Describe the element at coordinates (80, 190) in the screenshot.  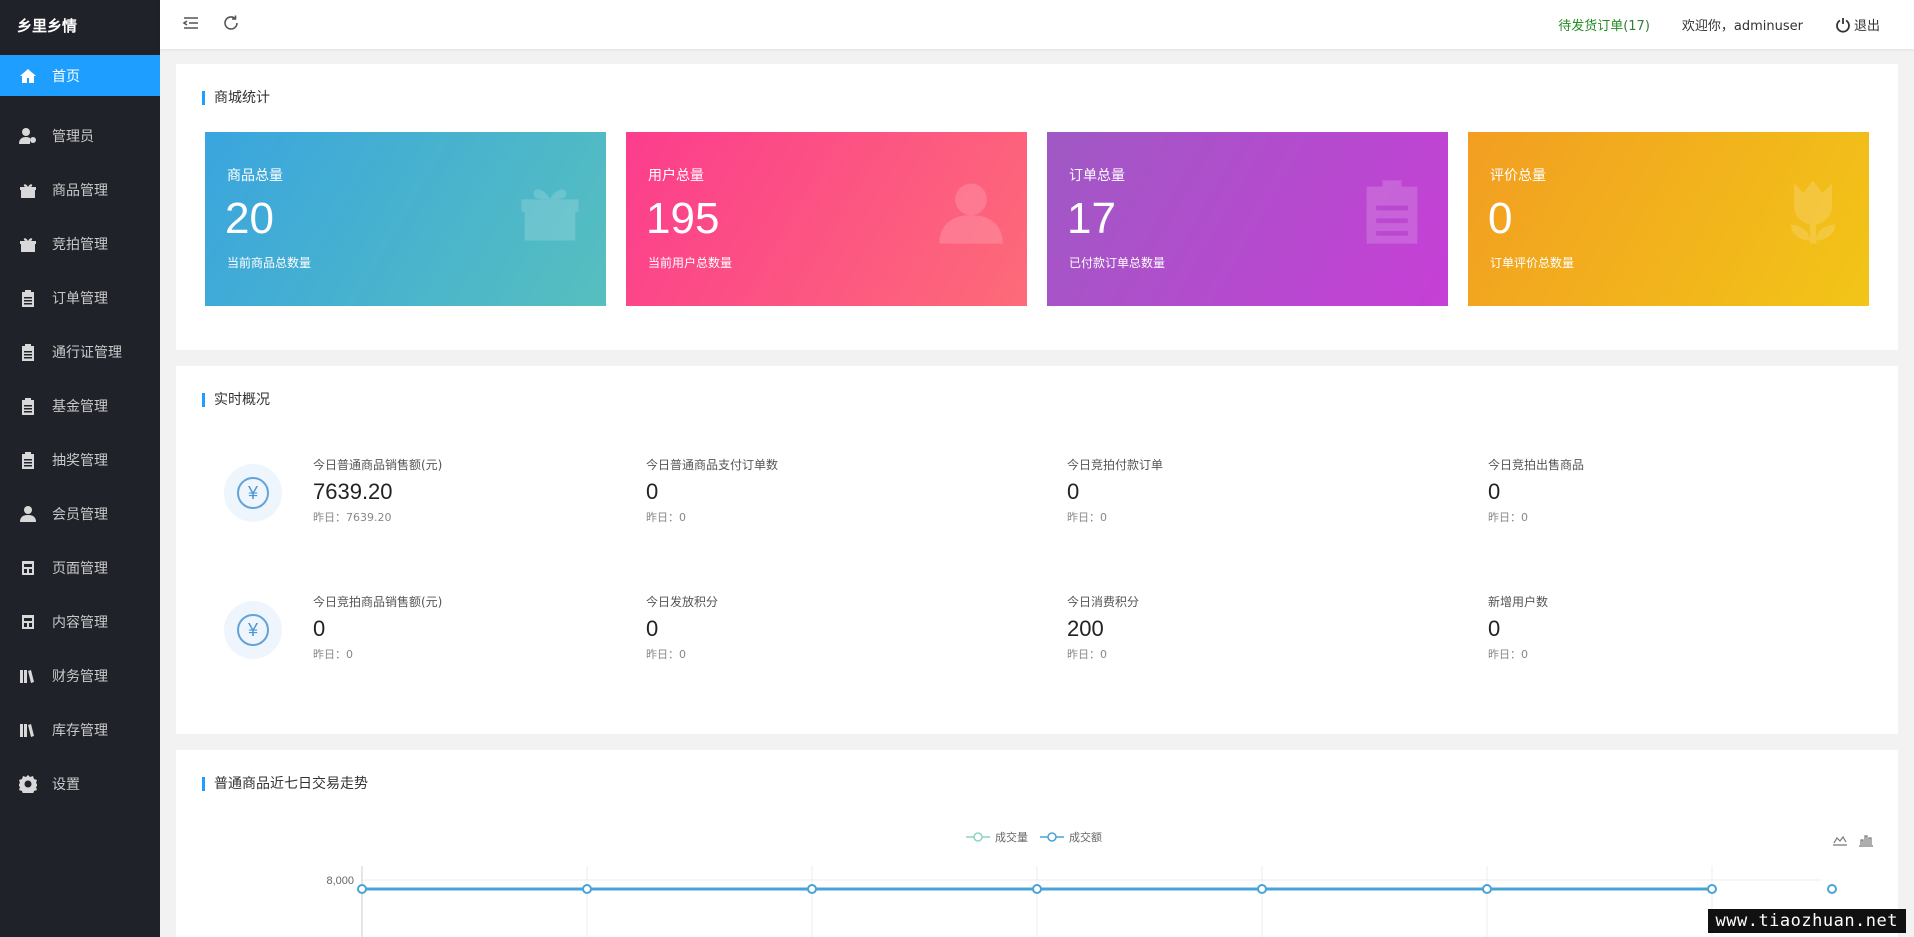
I see `sidebar-item-2: 商品管理` at that location.